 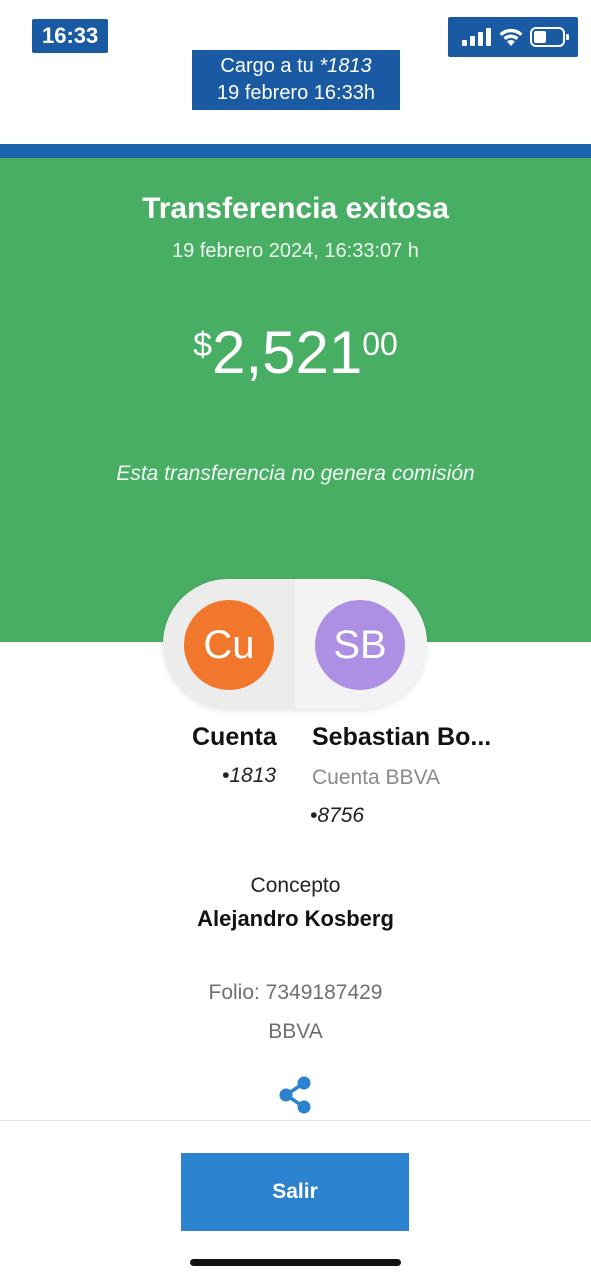 I want to click on to-account-number: •8756, so click(x=337, y=815).